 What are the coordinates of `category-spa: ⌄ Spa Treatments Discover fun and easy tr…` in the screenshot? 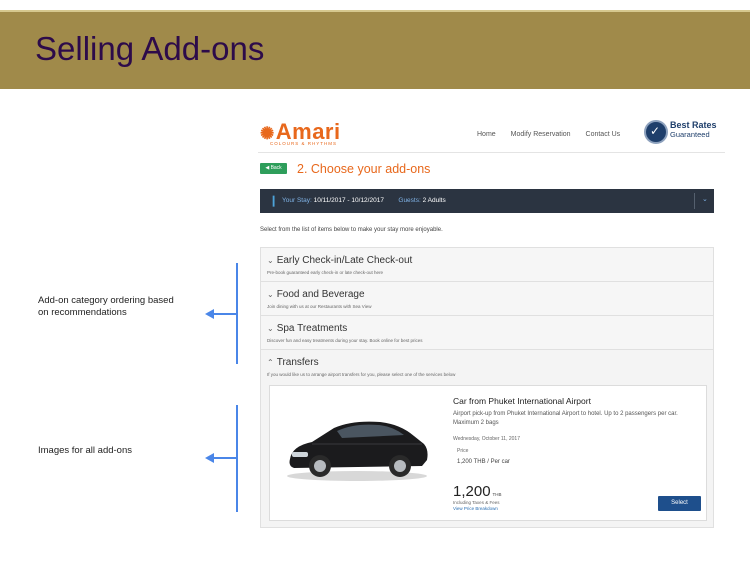 It's located at (487, 333).